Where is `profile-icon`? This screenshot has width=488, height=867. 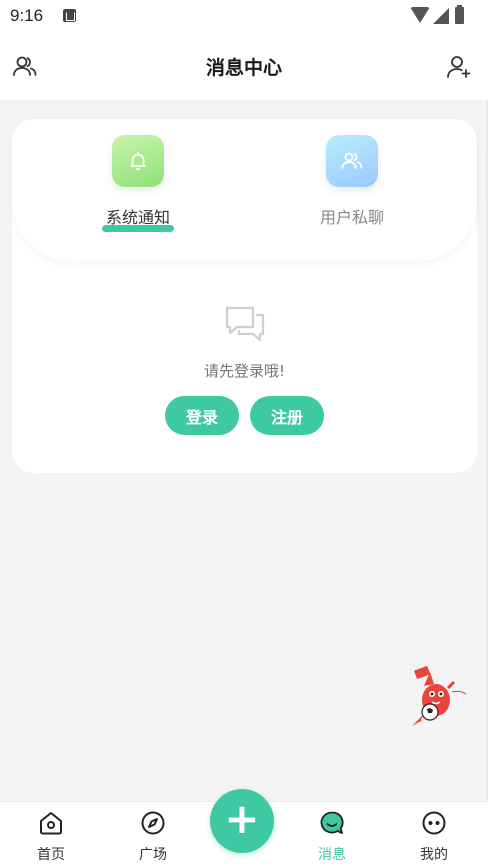
profile-icon is located at coordinates (434, 823).